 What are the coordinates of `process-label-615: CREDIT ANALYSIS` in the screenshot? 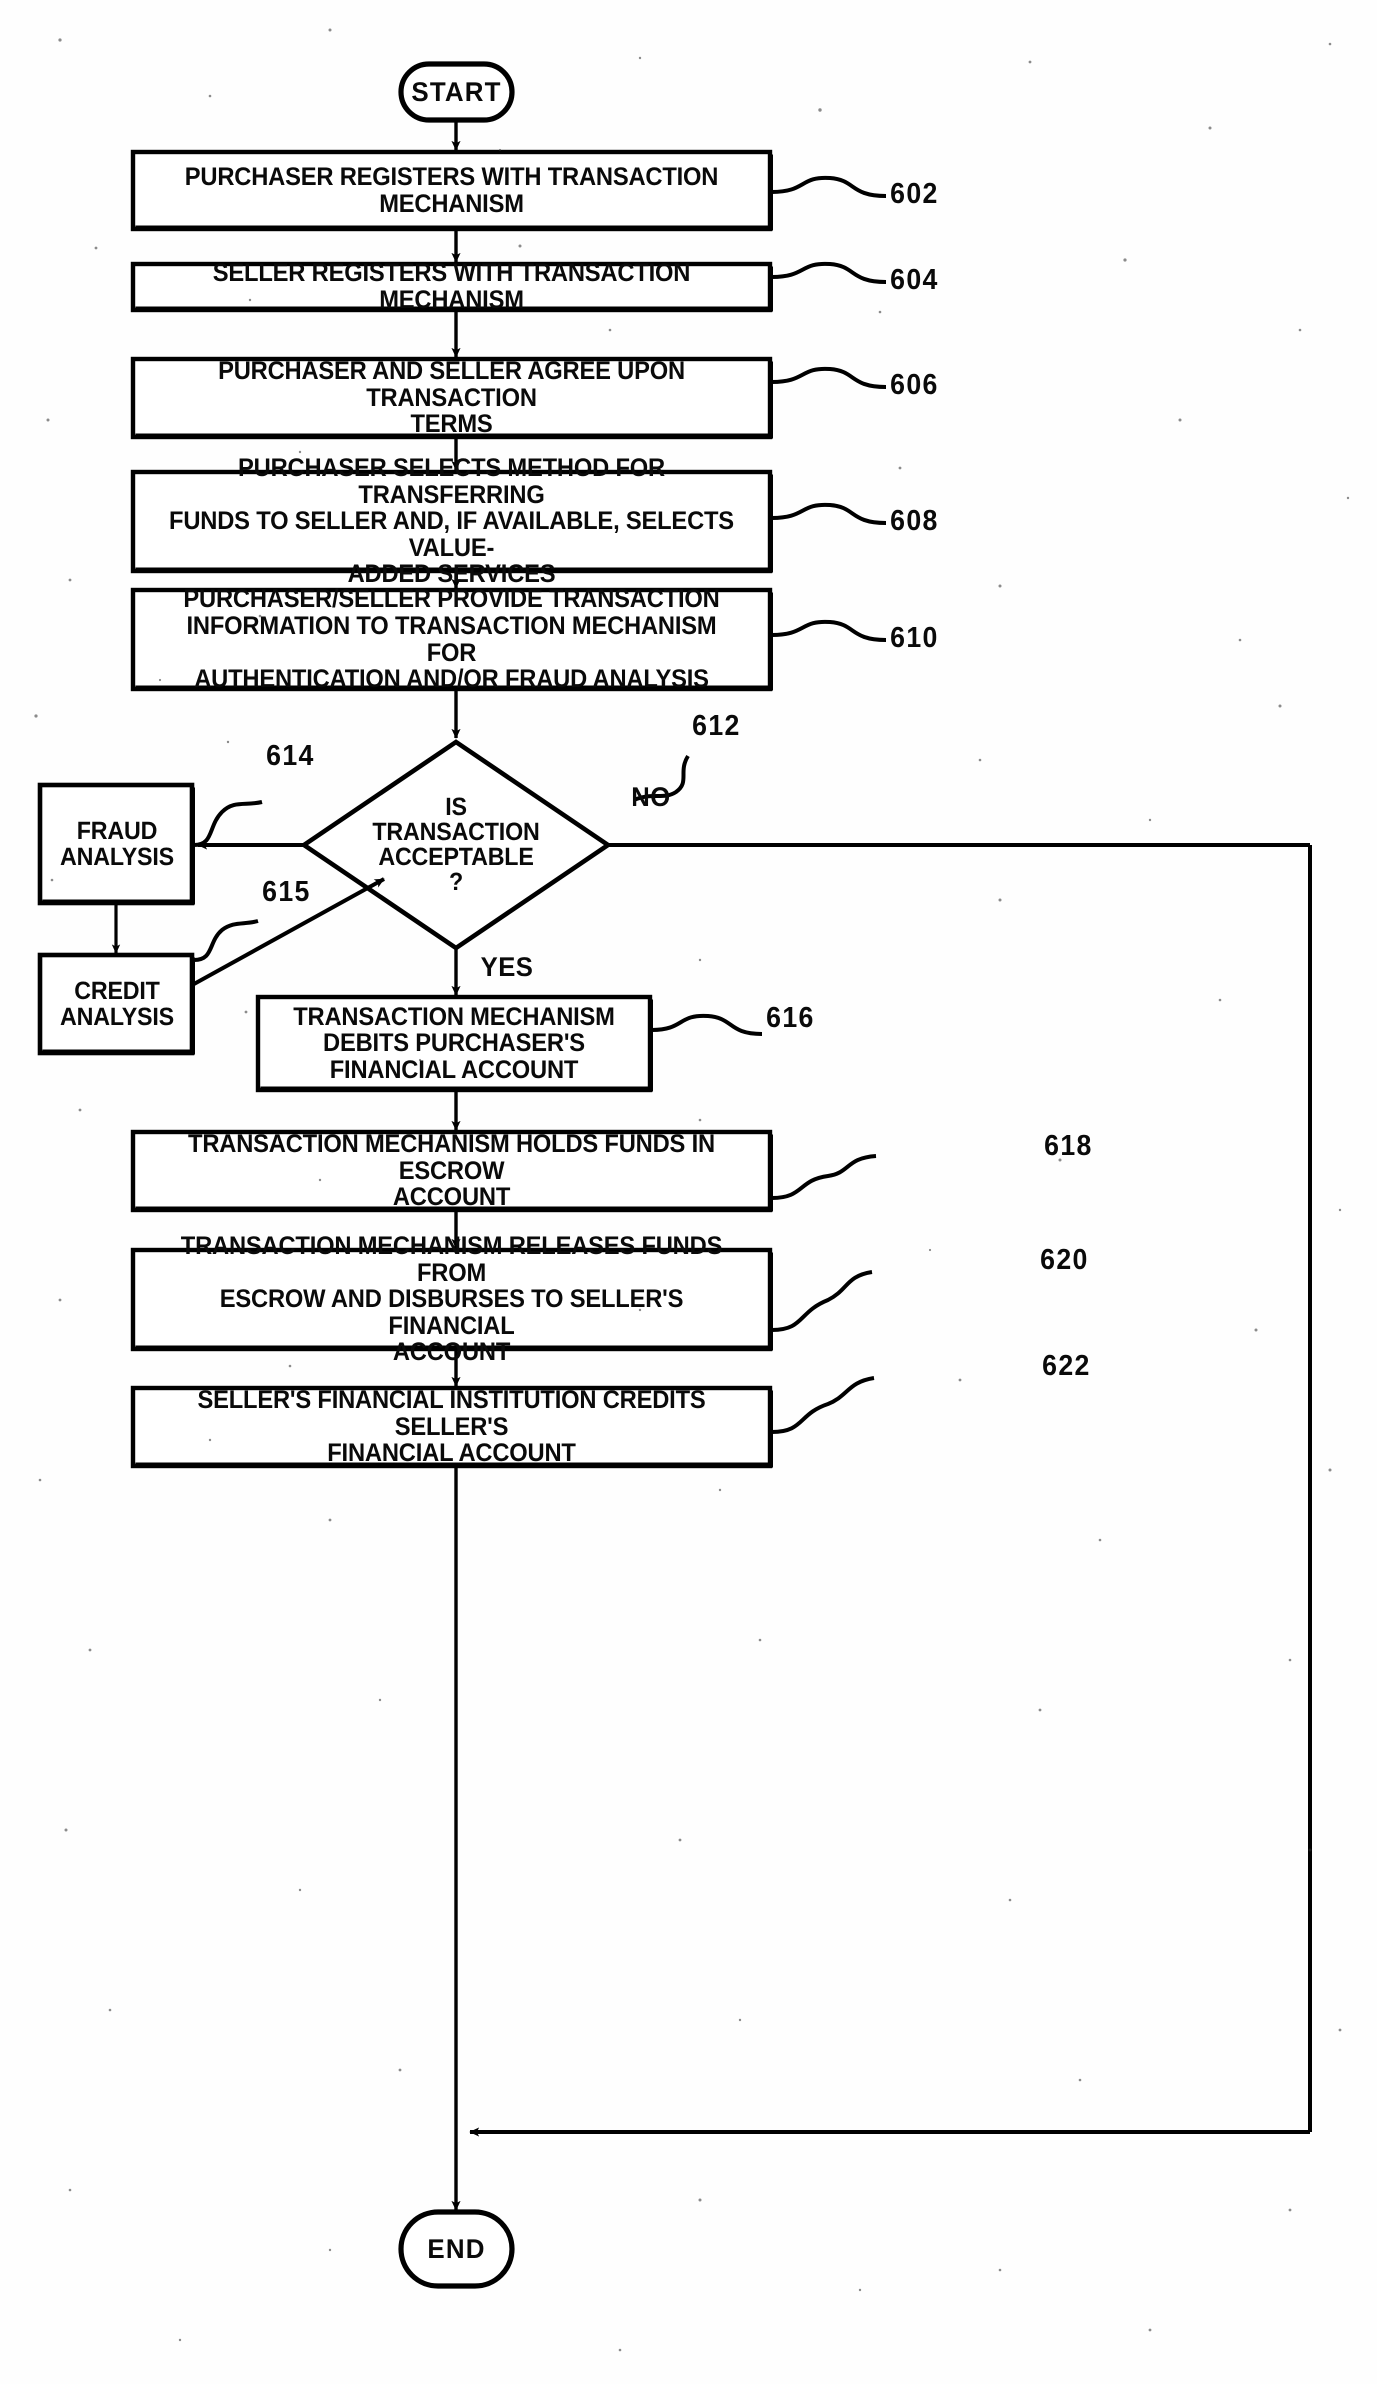 It's located at (117, 1004).